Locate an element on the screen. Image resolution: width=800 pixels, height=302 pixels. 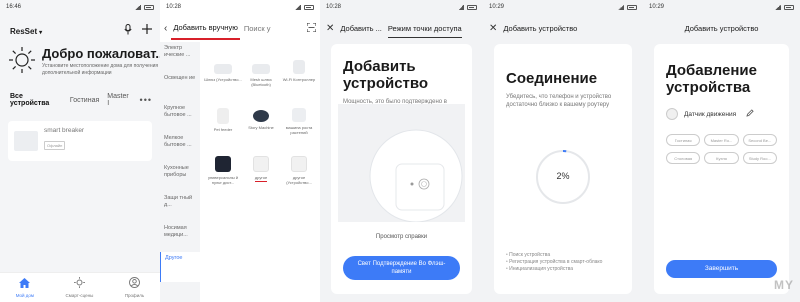
card-title: Добавить устройство is located at coordinates (386, 75).